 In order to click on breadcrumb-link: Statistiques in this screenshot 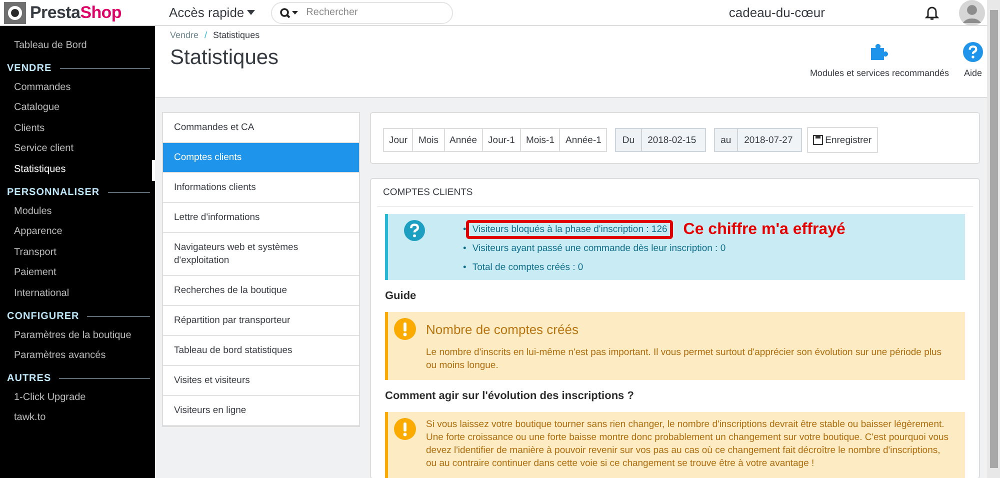, I will do `click(236, 35)`.